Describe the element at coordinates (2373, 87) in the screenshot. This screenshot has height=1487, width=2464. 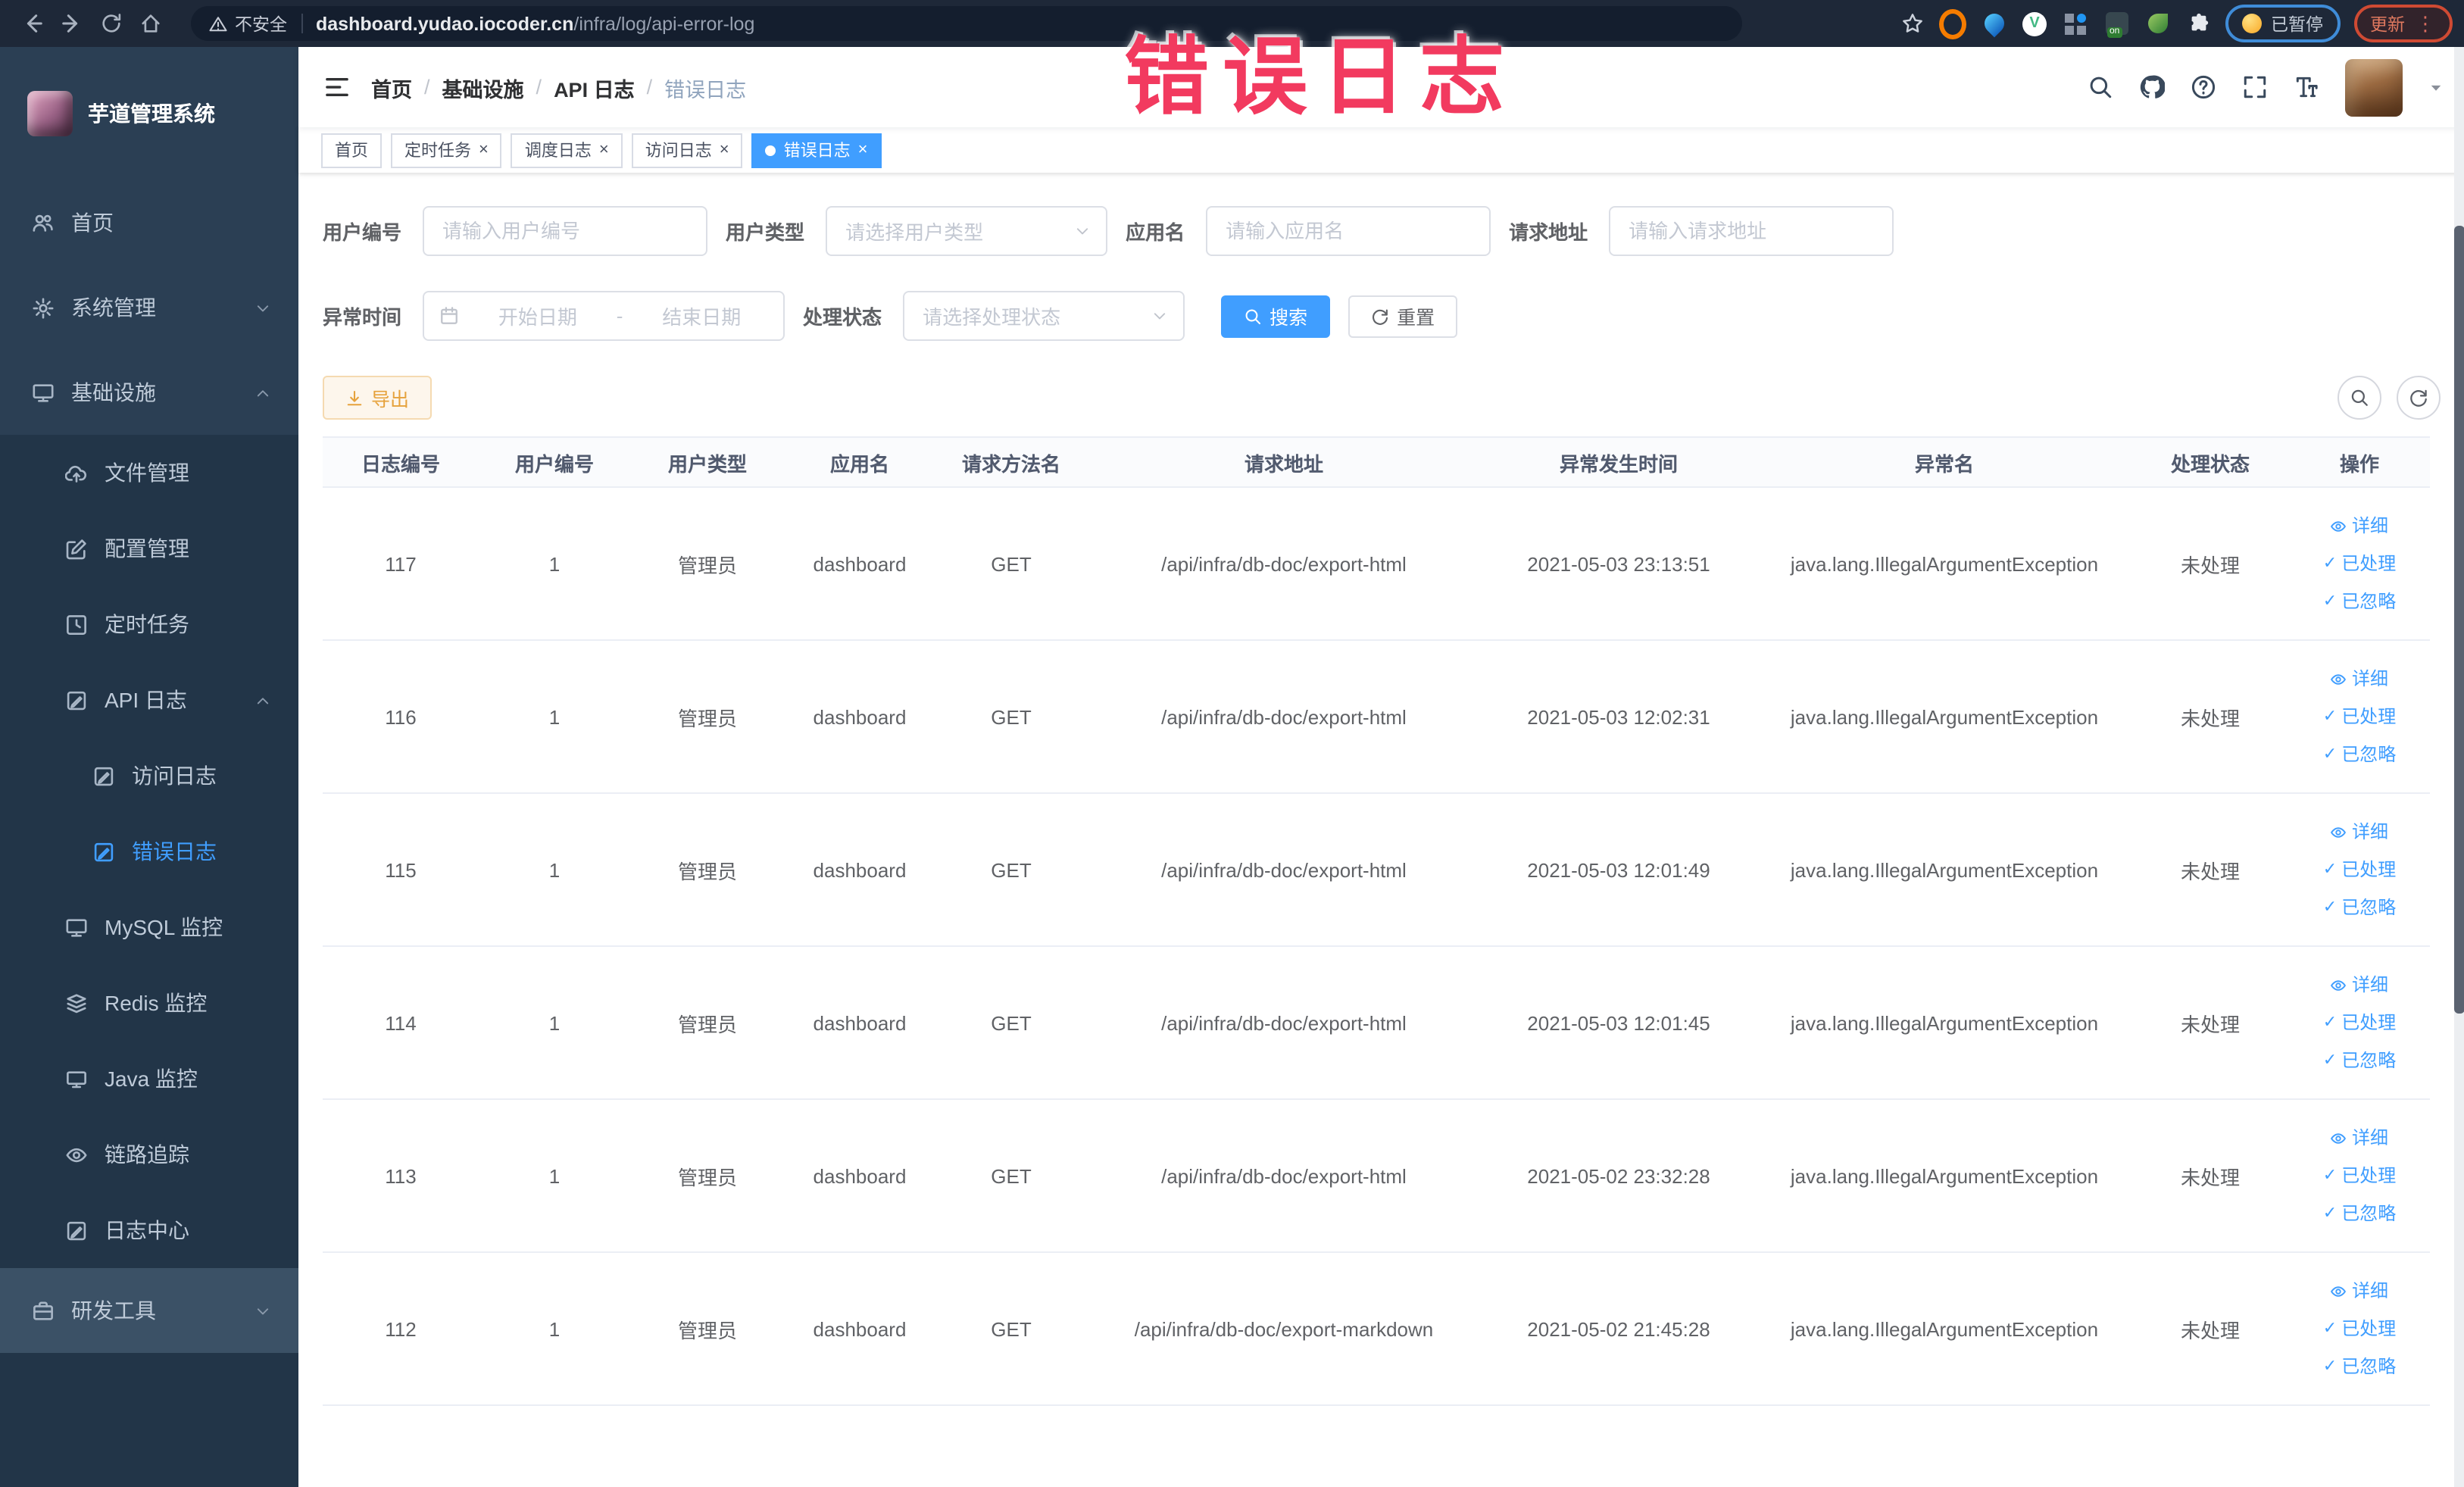
I see `user-avatar` at that location.